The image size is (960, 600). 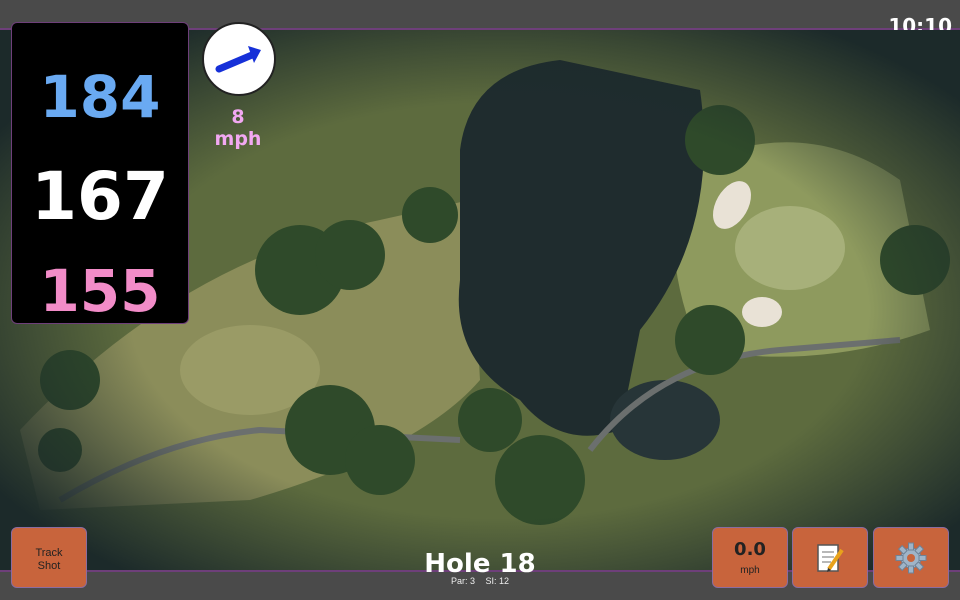 I want to click on hole-title: Hole 18, so click(x=480, y=564).